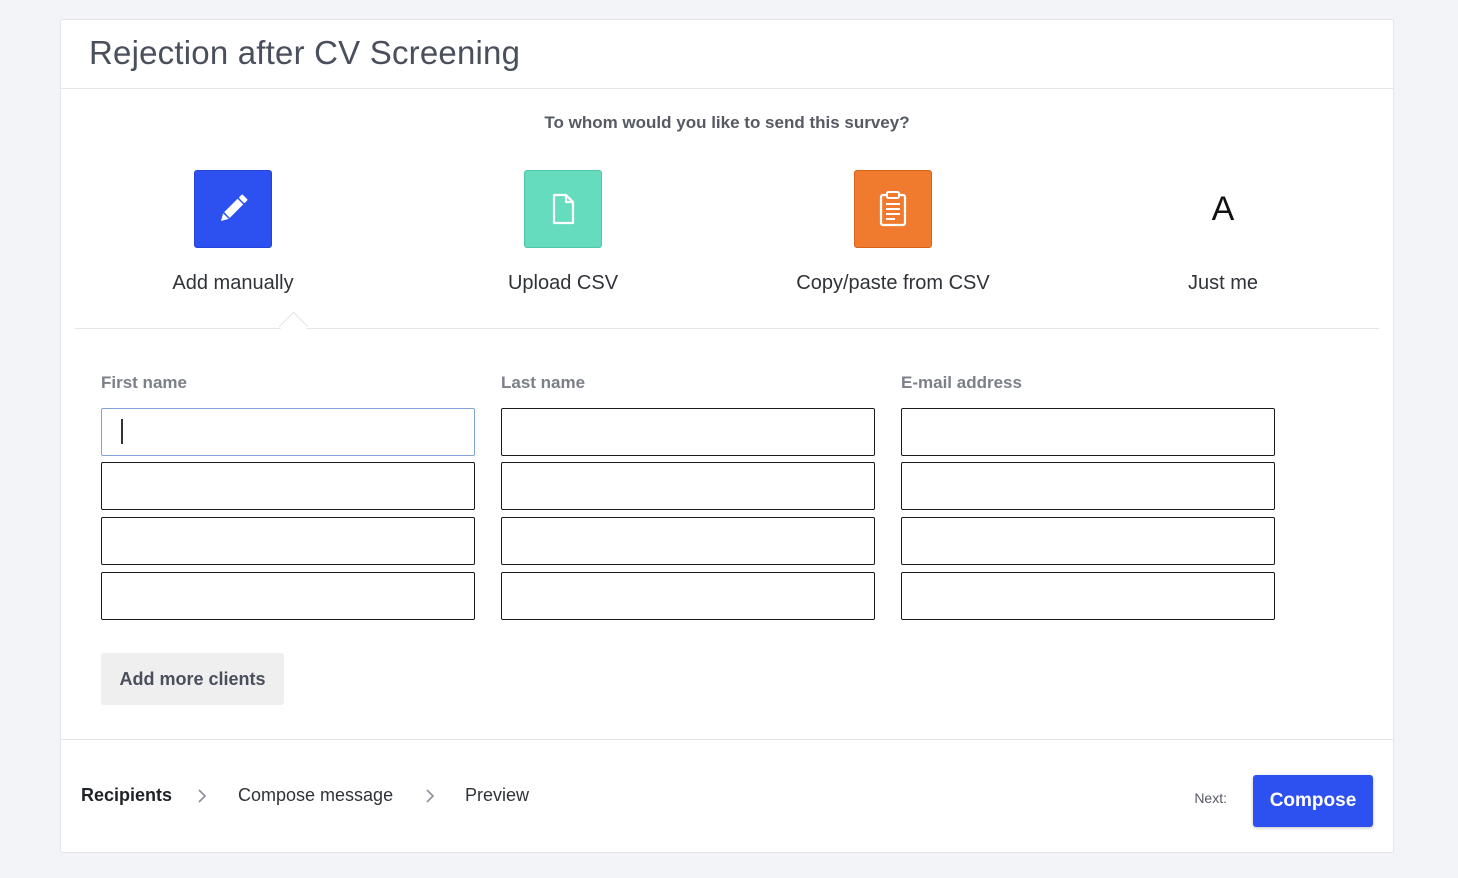 The height and width of the screenshot is (878, 1458). Describe the element at coordinates (497, 795) in the screenshot. I see `step-preview: Preview` at that location.